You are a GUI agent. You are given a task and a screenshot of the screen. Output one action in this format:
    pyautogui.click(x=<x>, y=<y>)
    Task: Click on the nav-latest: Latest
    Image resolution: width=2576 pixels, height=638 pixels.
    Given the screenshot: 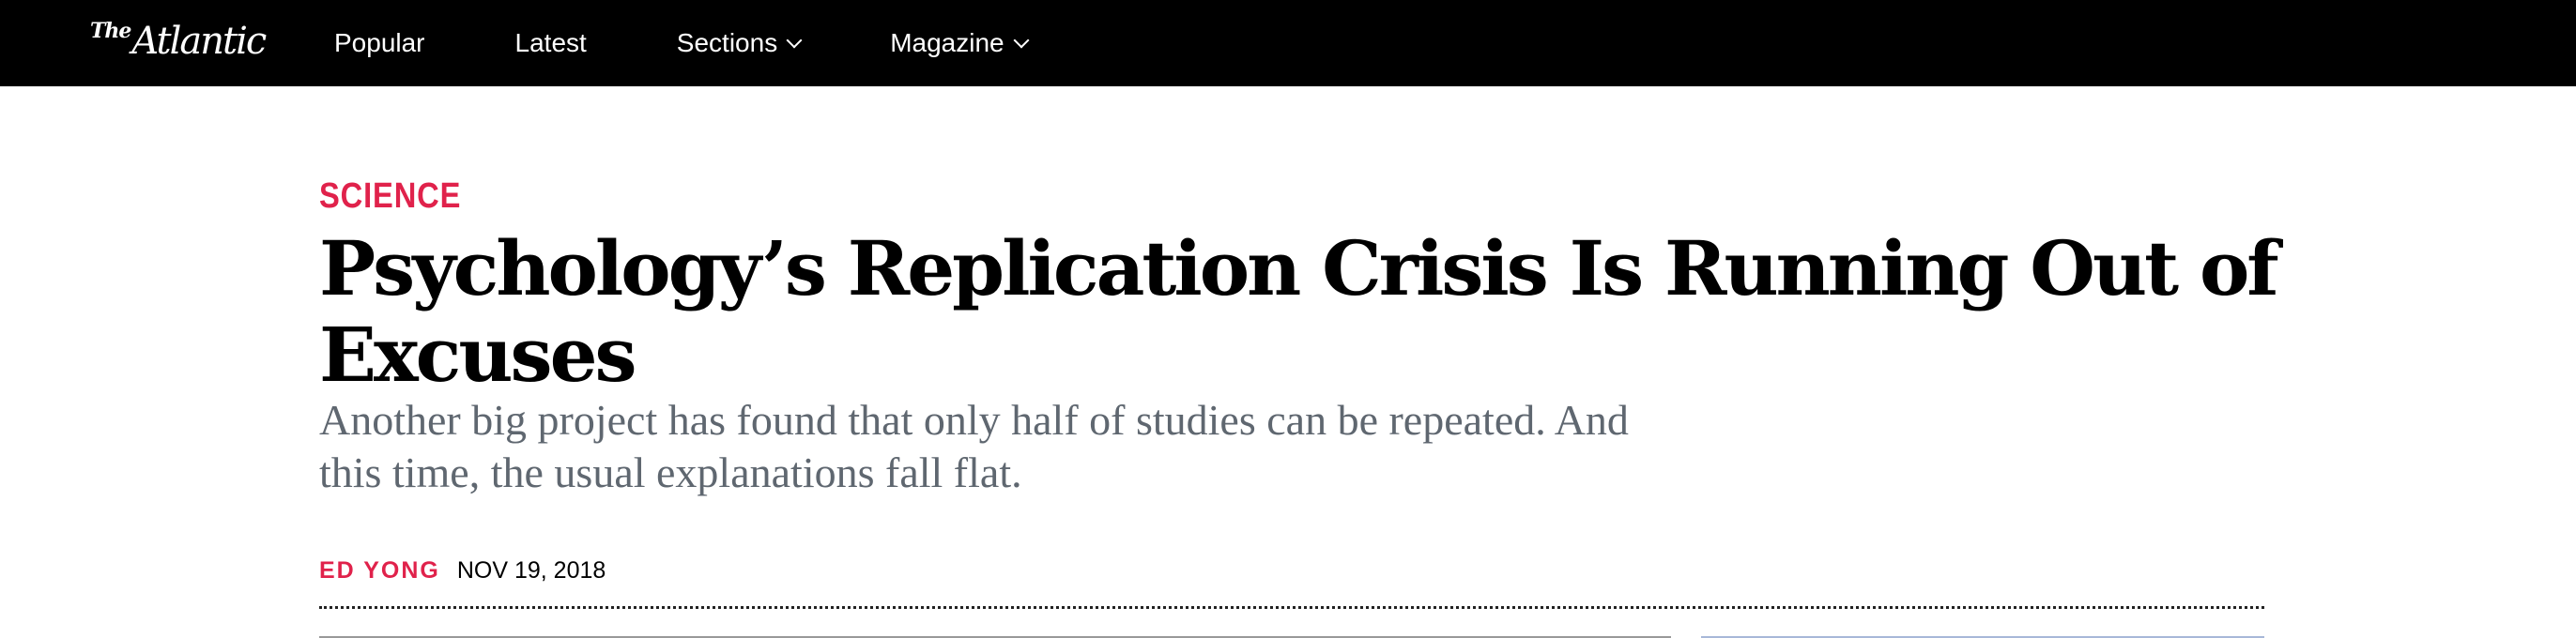 What is the action you would take?
    pyautogui.click(x=551, y=43)
    